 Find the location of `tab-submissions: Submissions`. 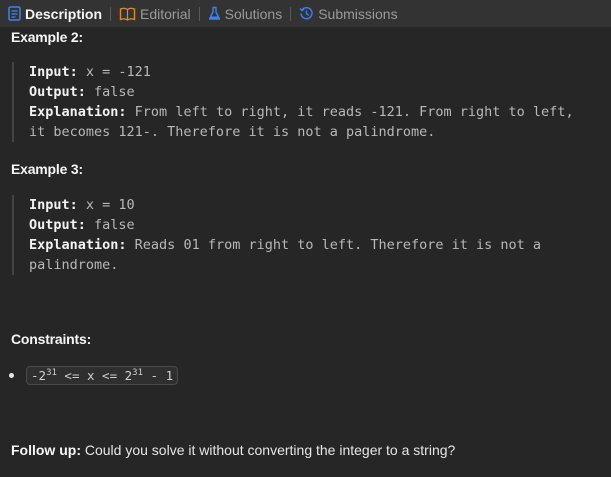

tab-submissions: Submissions is located at coordinates (348, 13).